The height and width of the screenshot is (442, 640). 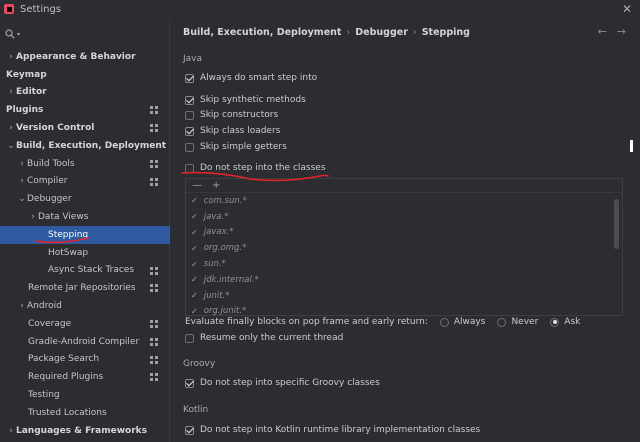 What do you see at coordinates (444, 322) in the screenshot?
I see `radio-always` at bounding box center [444, 322].